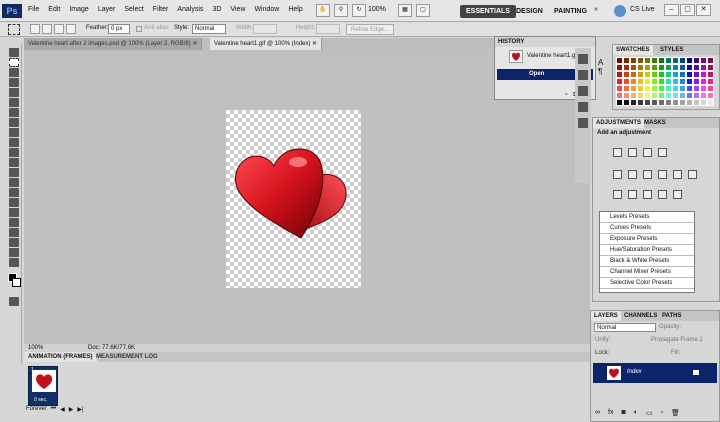 The height and width of the screenshot is (422, 720). What do you see at coordinates (423, 10) in the screenshot?
I see `screen-mode-icon: ▢` at bounding box center [423, 10].